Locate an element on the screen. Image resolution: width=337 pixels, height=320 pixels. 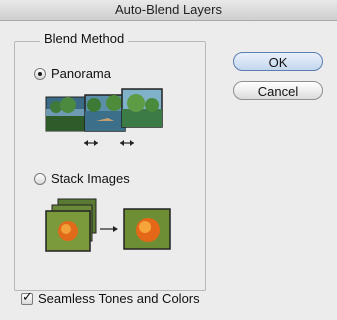
cancel-button: Cancel is located at coordinates (278, 90).